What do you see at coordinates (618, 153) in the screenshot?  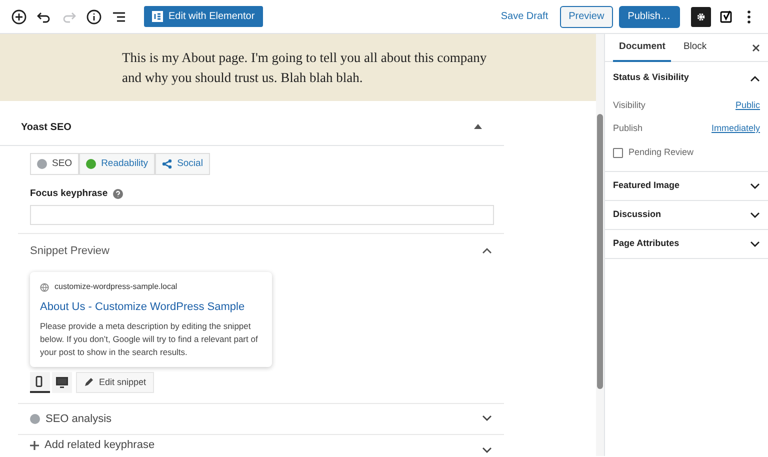 I see `checkbox` at bounding box center [618, 153].